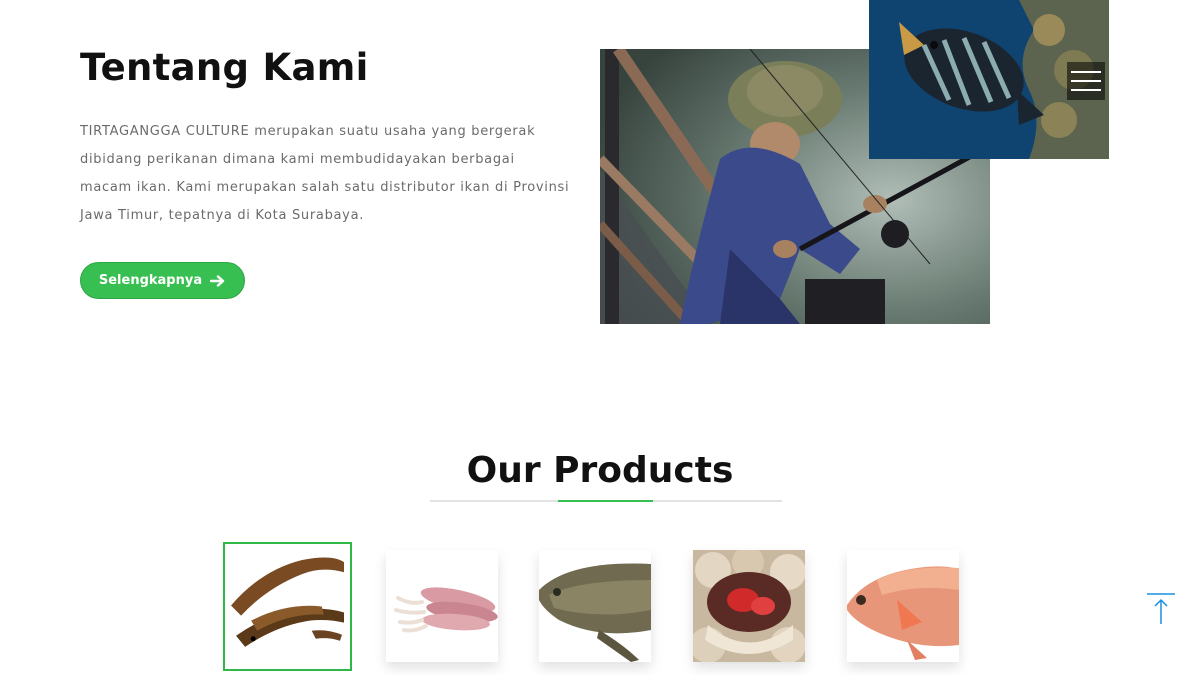 The height and width of the screenshot is (675, 1200). I want to click on arrow-up-icon, so click(1161, 608).